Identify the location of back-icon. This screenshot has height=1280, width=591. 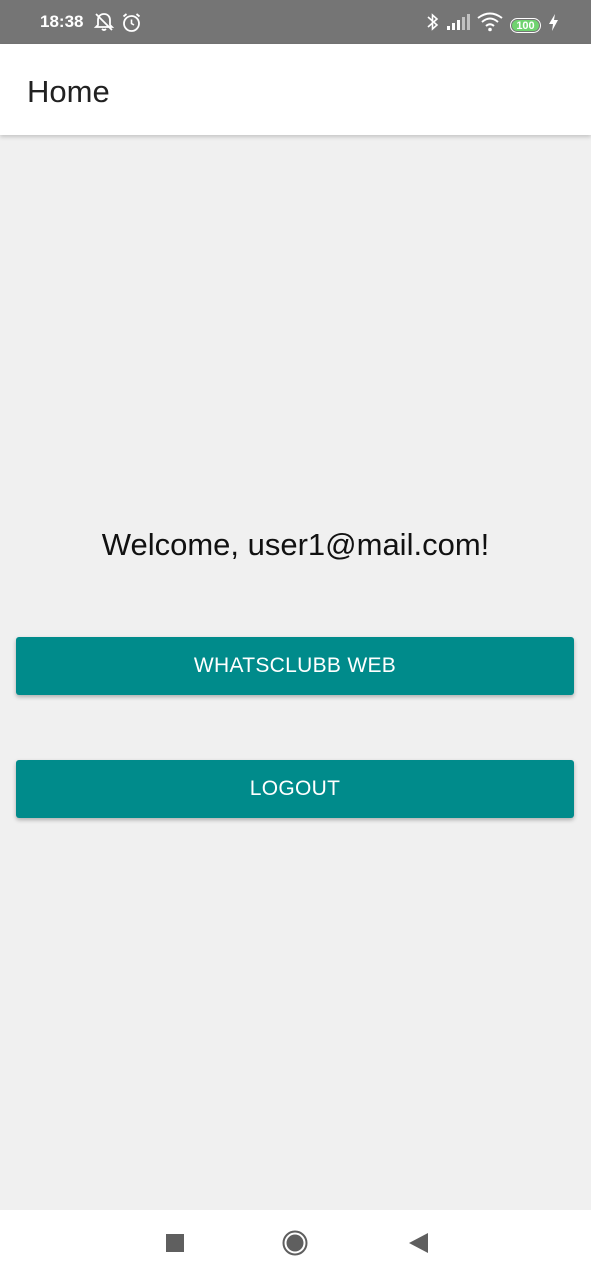
(418, 1245).